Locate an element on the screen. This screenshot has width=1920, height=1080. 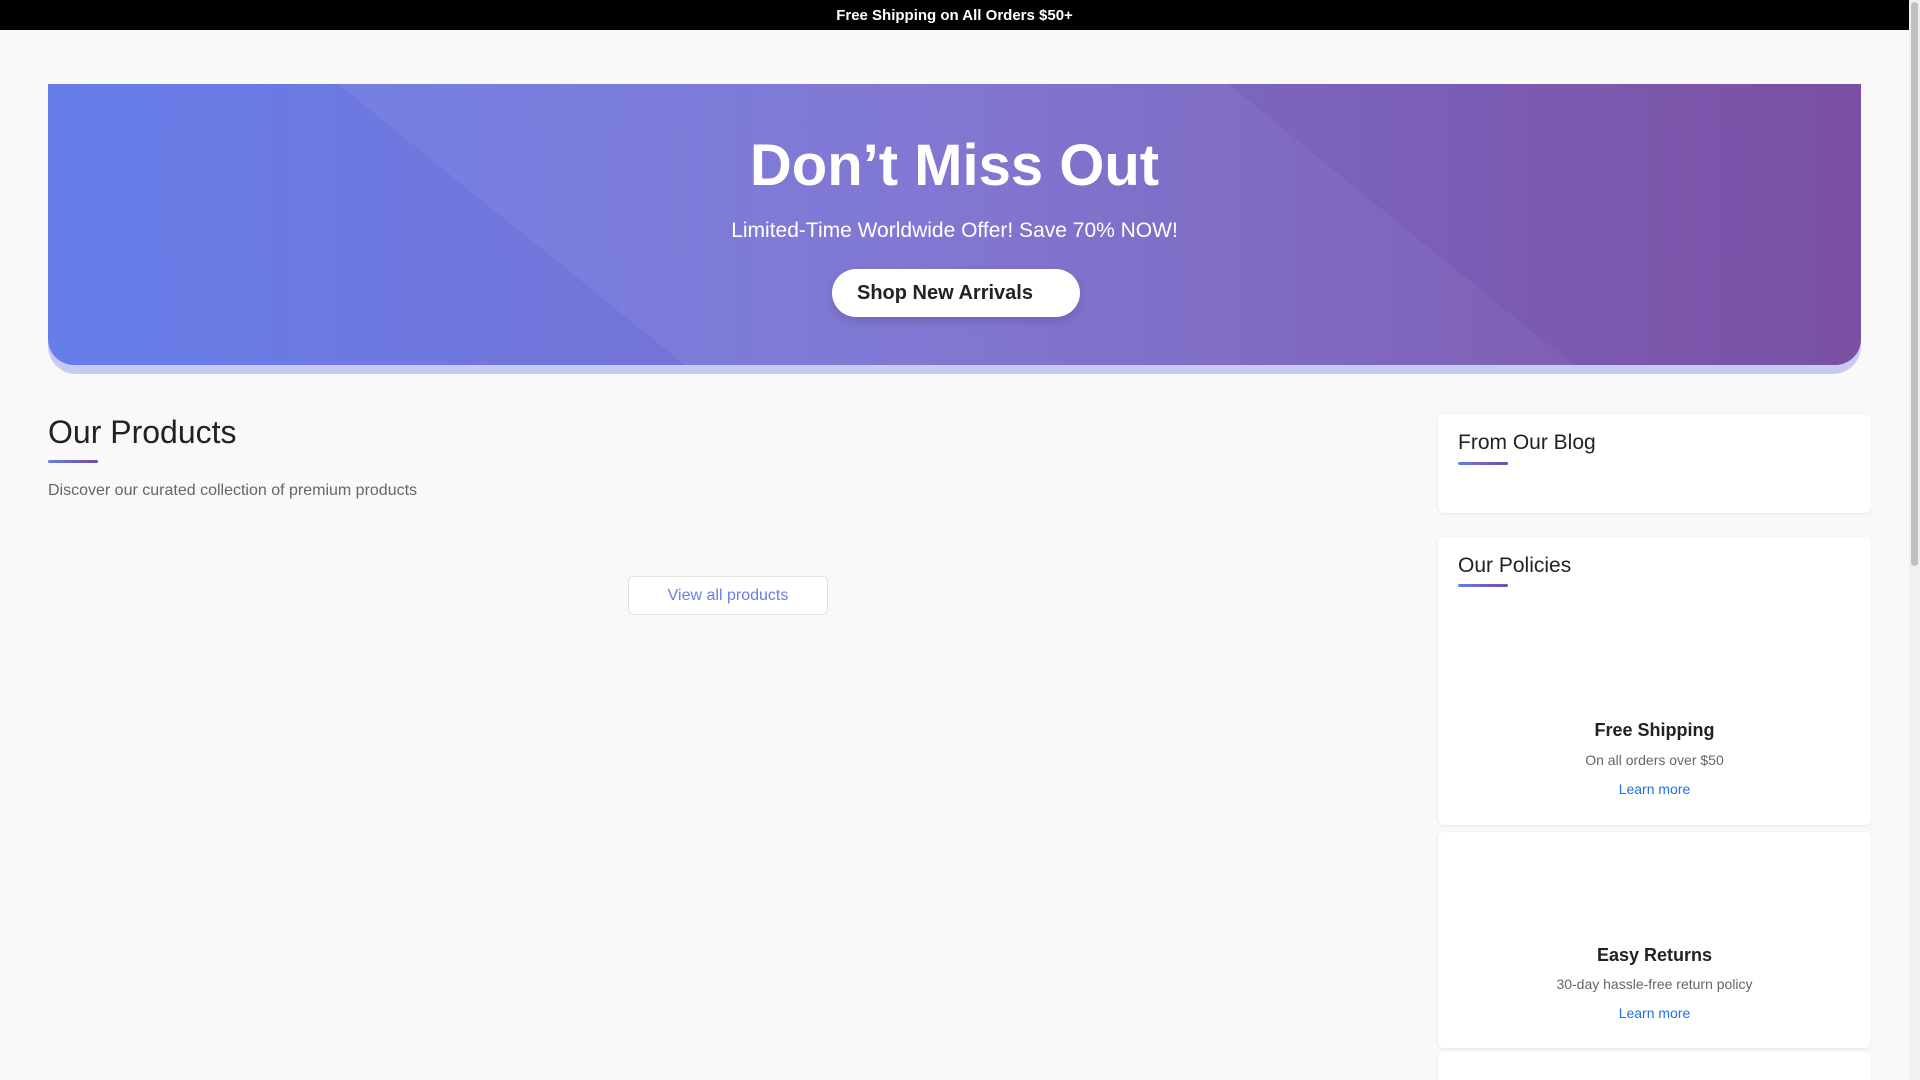
announcement-text: Free Shipping on All Orders $50+ is located at coordinates (954, 15).